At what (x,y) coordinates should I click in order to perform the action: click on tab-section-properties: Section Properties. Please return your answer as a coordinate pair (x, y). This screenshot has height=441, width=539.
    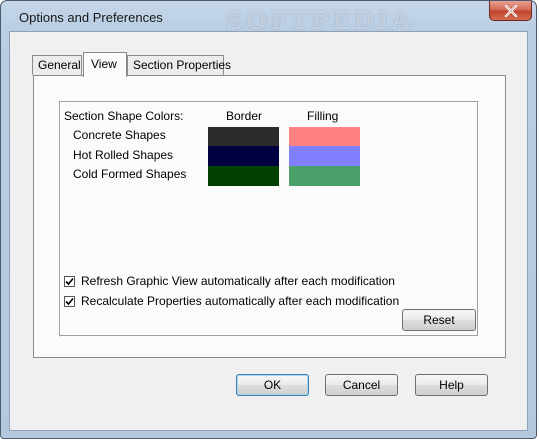
    Looking at the image, I should click on (179, 65).